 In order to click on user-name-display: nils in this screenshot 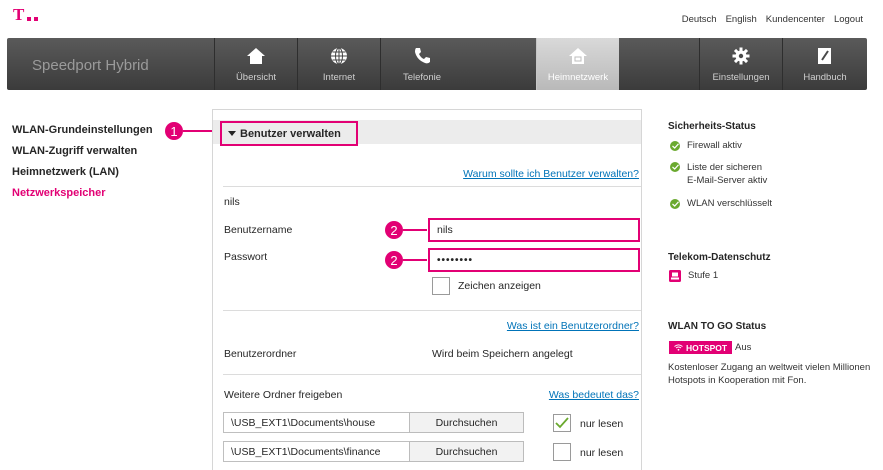, I will do `click(232, 202)`.